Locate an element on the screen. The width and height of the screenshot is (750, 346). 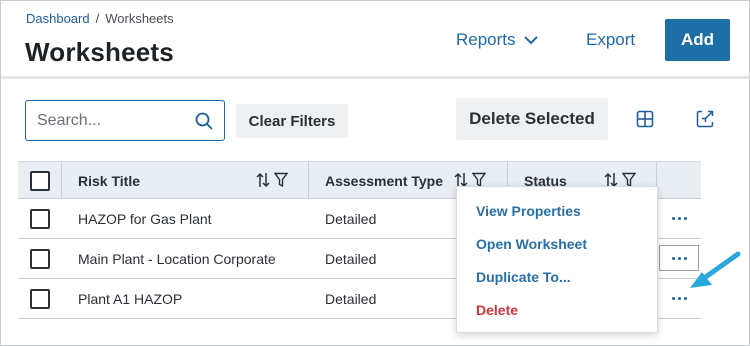
filter-icon is located at coordinates (281, 180).